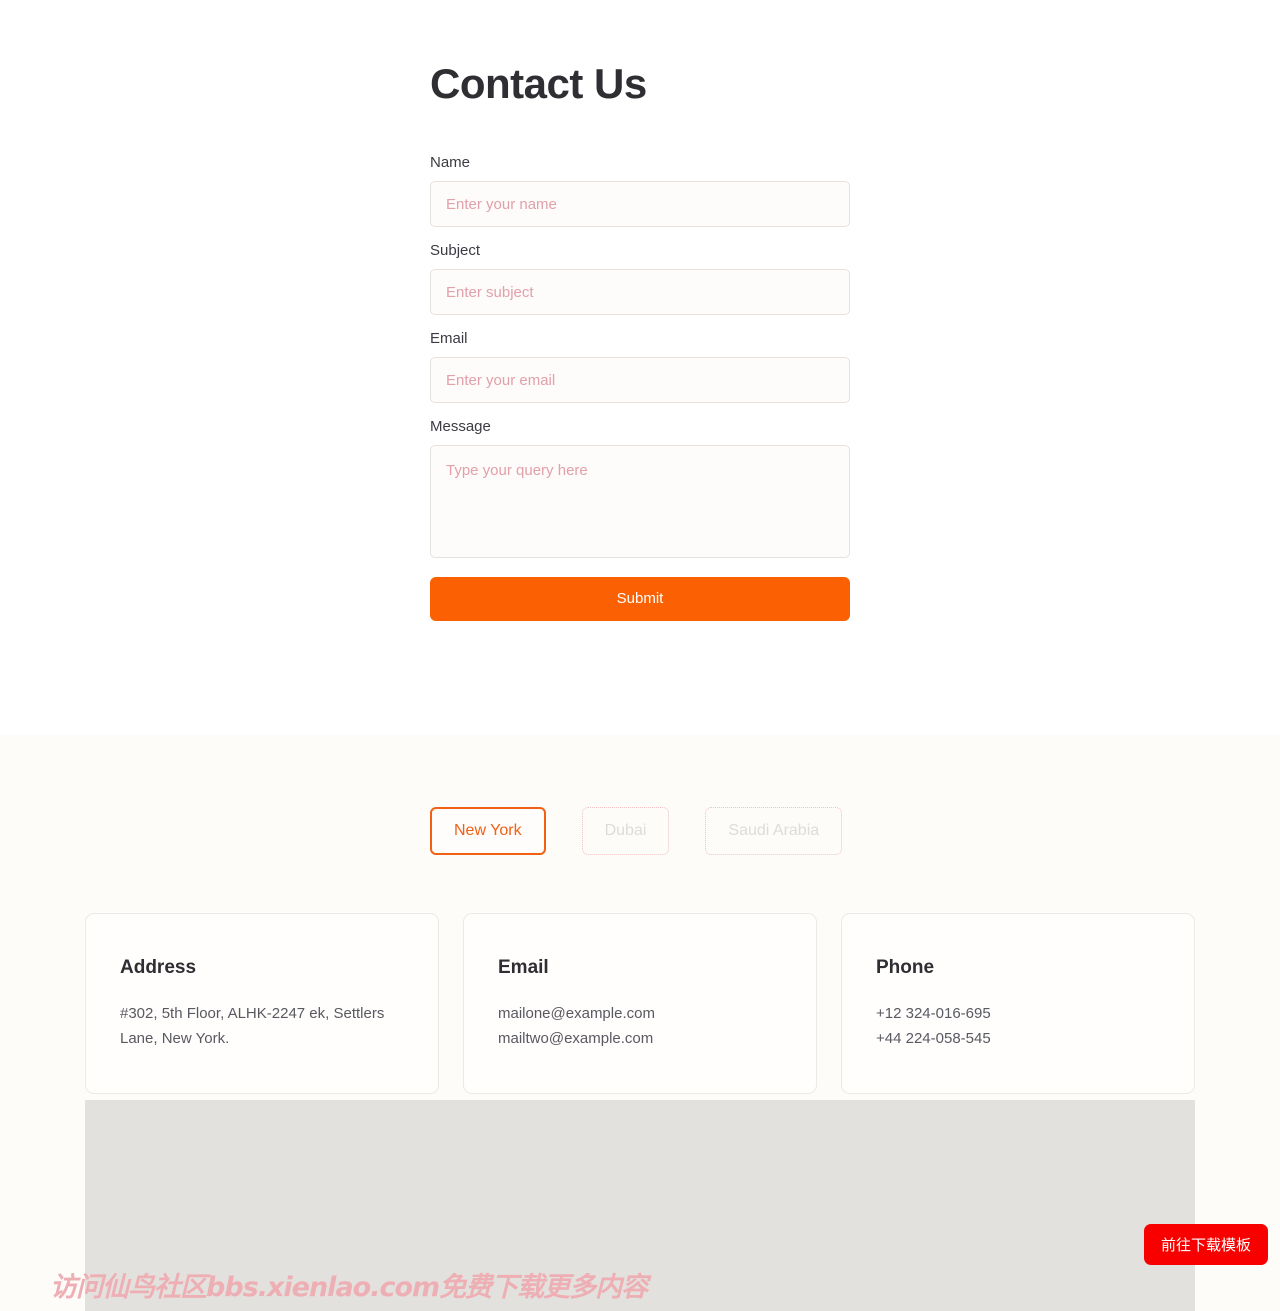 The height and width of the screenshot is (1311, 1280). I want to click on field-group-email: Email, so click(640, 367).